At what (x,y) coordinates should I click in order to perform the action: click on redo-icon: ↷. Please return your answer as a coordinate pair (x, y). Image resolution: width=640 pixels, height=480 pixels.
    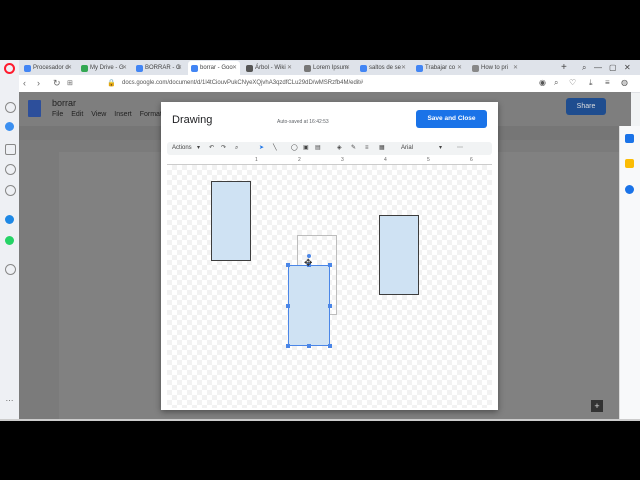
    Looking at the image, I should click on (223, 148).